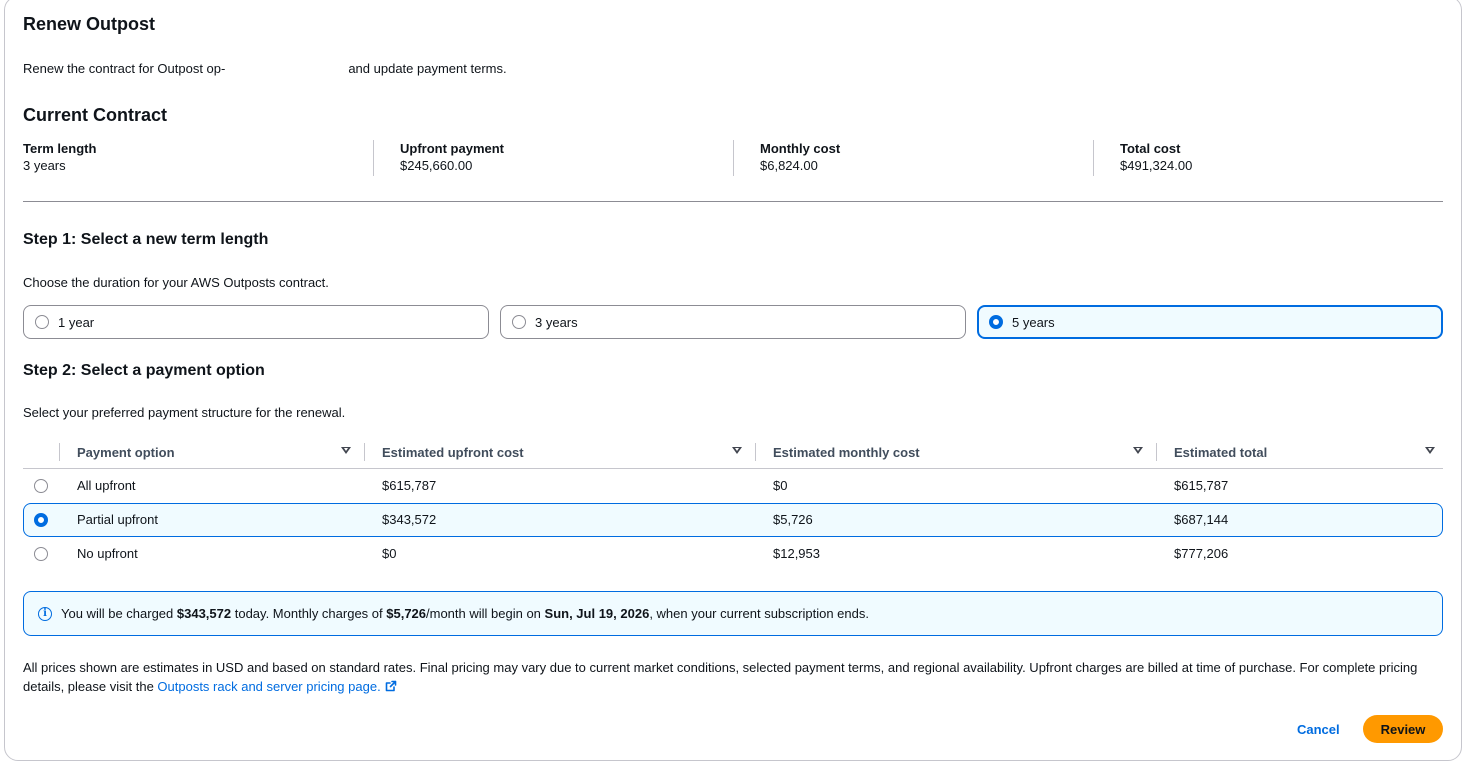  What do you see at coordinates (597, 613) in the screenshot?
I see `alert-start-date: Sun, Jul 19, 2026` at bounding box center [597, 613].